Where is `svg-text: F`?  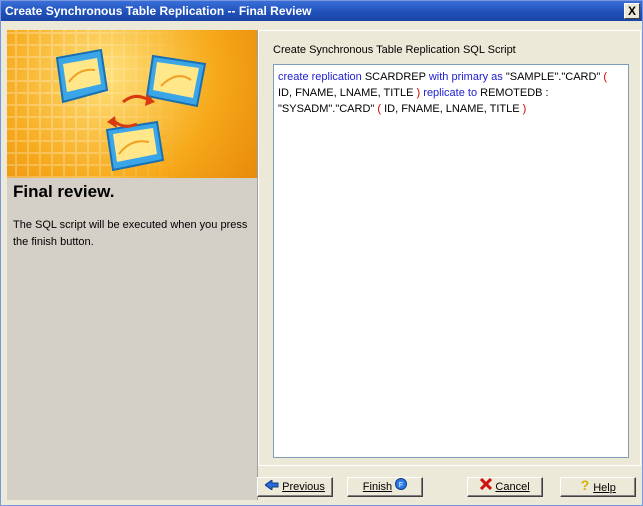
svg-text: F is located at coordinates (401, 485).